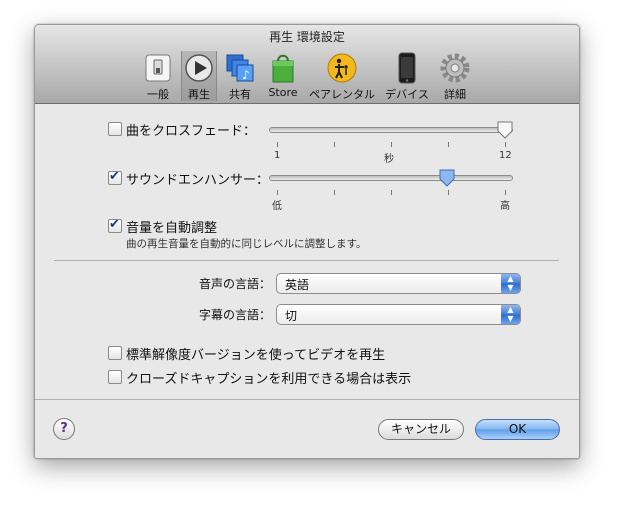 Image resolution: width=618 pixels, height=518 pixels. What do you see at coordinates (517, 429) in the screenshot?
I see `ok-button: OK` at bounding box center [517, 429].